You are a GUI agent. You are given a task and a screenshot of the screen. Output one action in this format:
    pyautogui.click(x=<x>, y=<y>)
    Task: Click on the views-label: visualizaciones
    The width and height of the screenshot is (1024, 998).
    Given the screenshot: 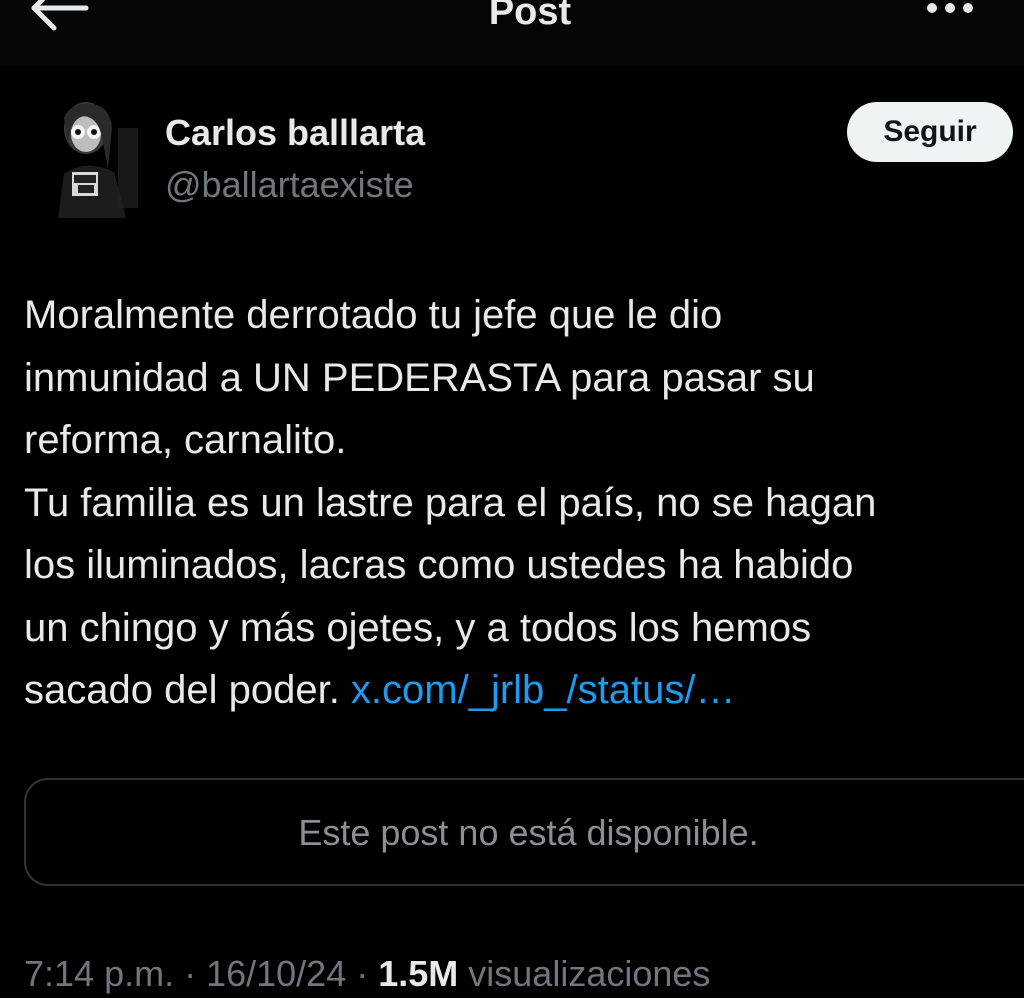 What is the action you would take?
    pyautogui.click(x=584, y=973)
    